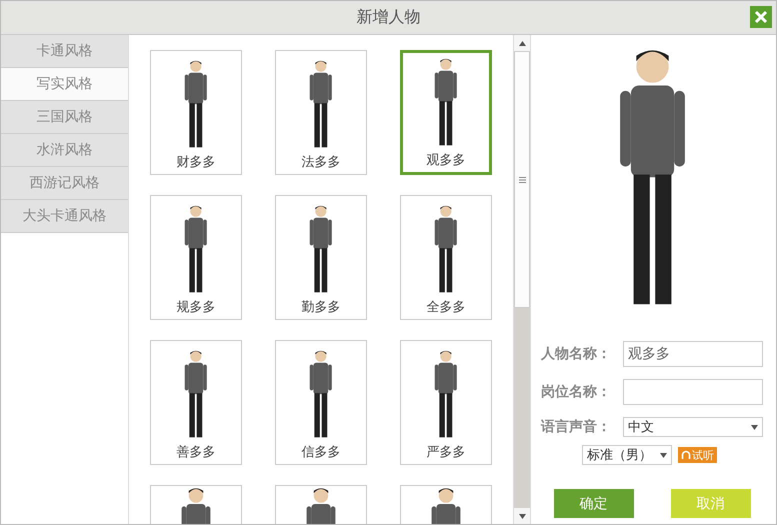 The image size is (777, 525). I want to click on character-name: 财多多, so click(196, 162).